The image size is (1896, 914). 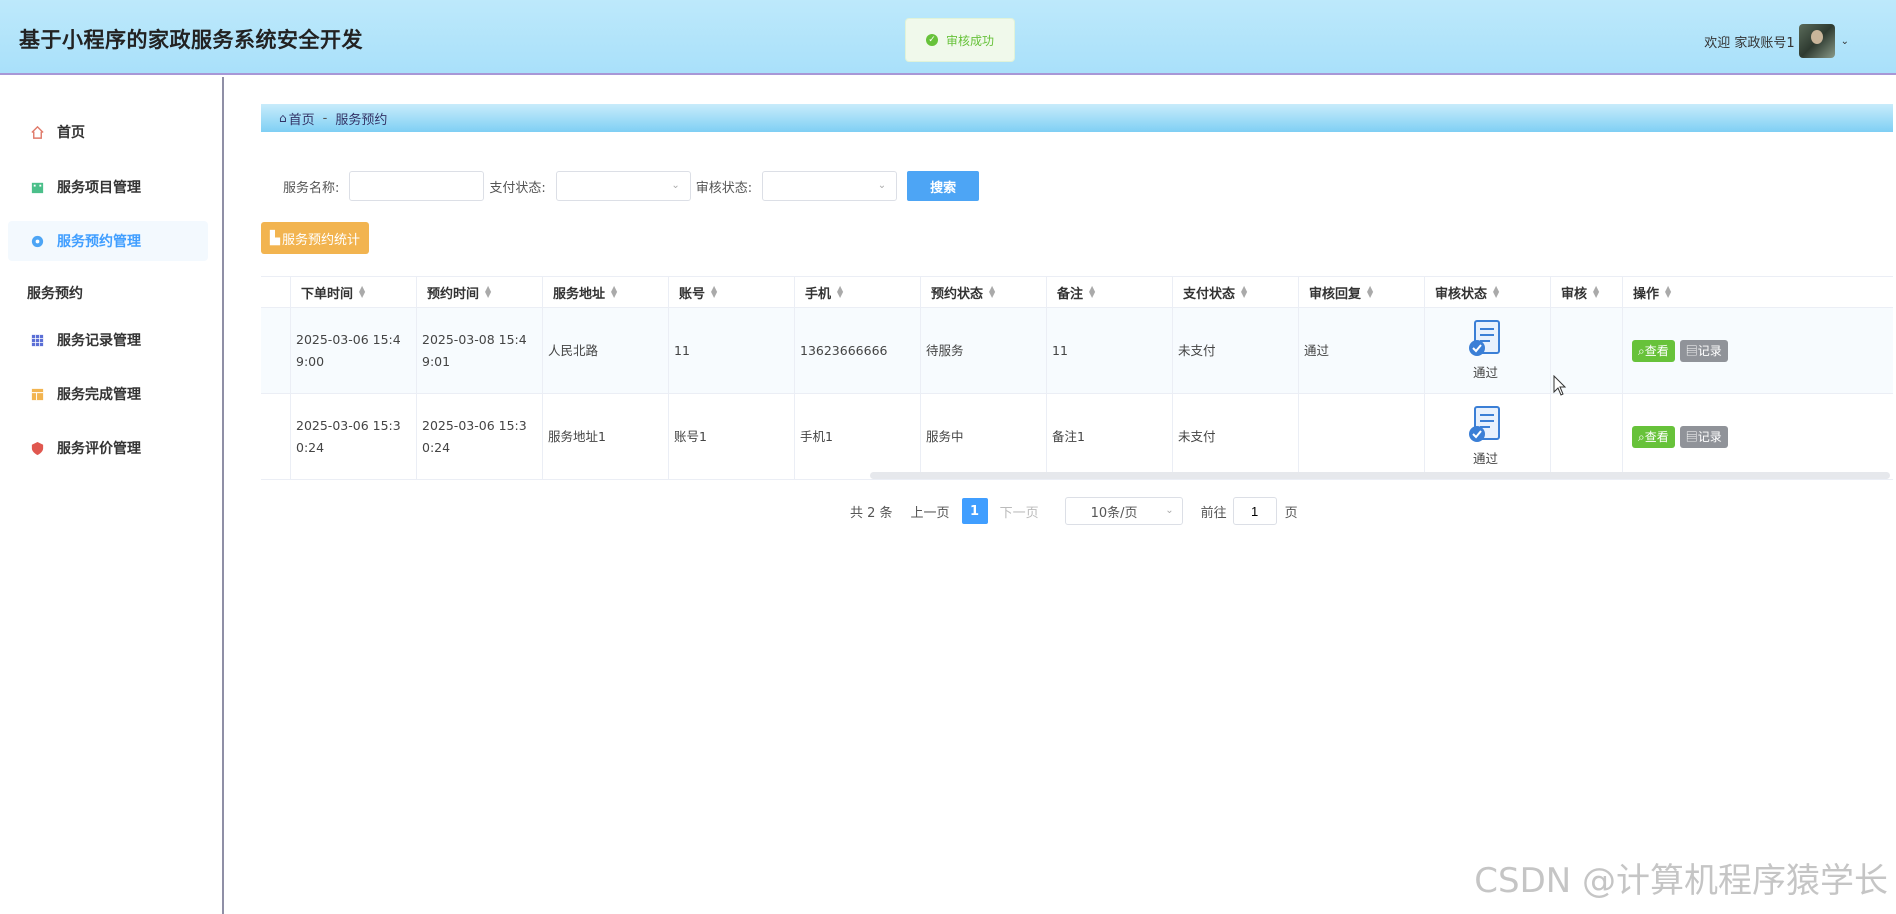 I want to click on column-header: 手机 ▲ ▼, so click(x=858, y=292).